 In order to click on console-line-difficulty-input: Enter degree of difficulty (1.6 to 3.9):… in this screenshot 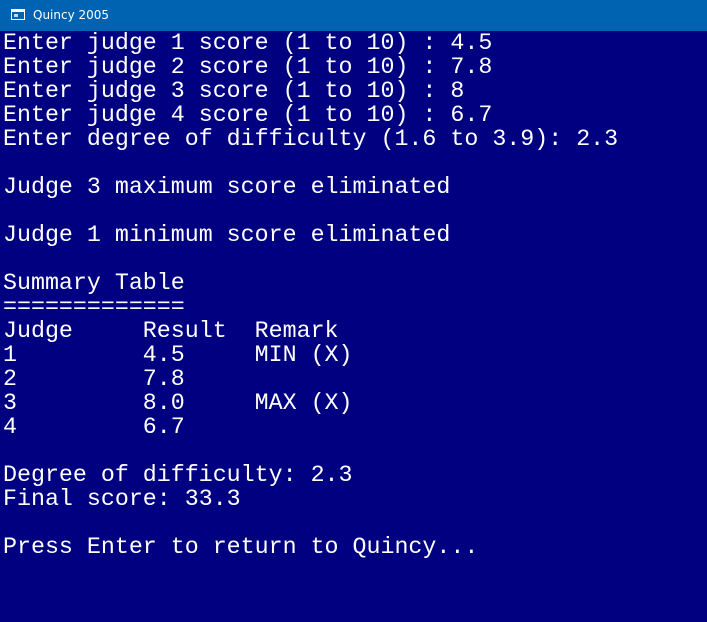, I will do `click(311, 139)`.